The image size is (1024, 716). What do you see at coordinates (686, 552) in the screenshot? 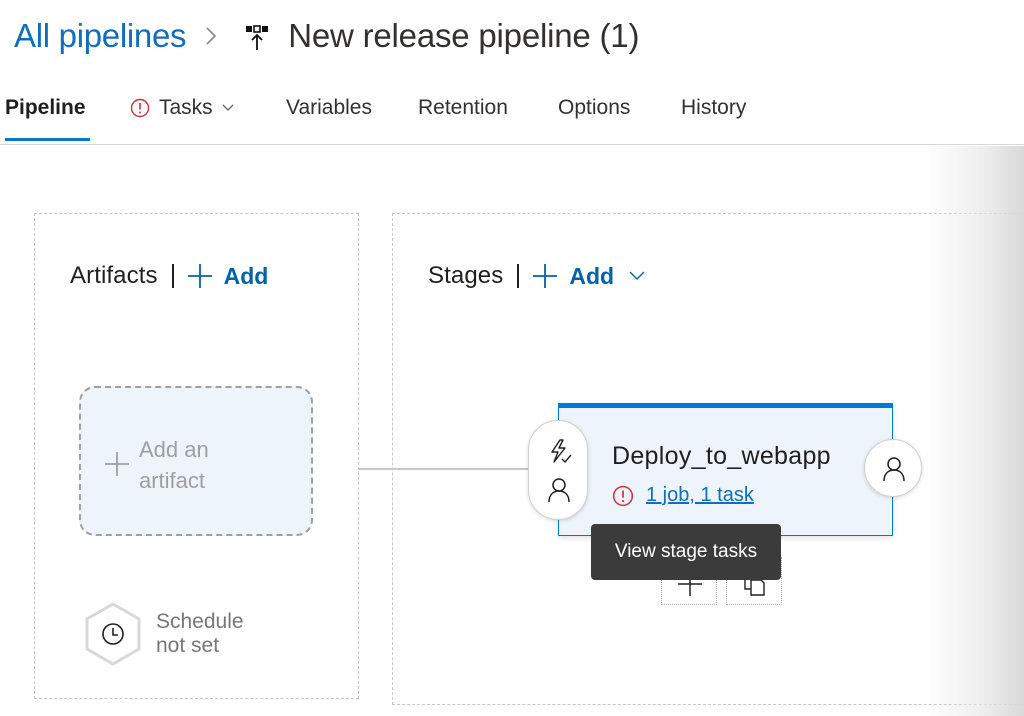
I see `tooltip: View stage tasks` at bounding box center [686, 552].